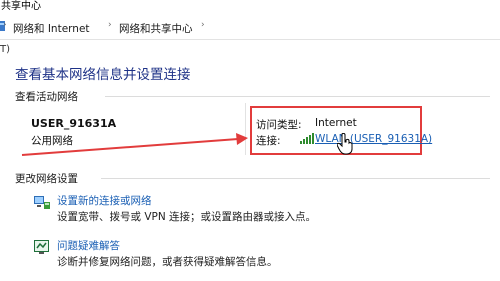 Image resolution: width=500 pixels, height=281 pixels. Describe the element at coordinates (74, 123) in the screenshot. I see `network-name: USER_91631A` at that location.